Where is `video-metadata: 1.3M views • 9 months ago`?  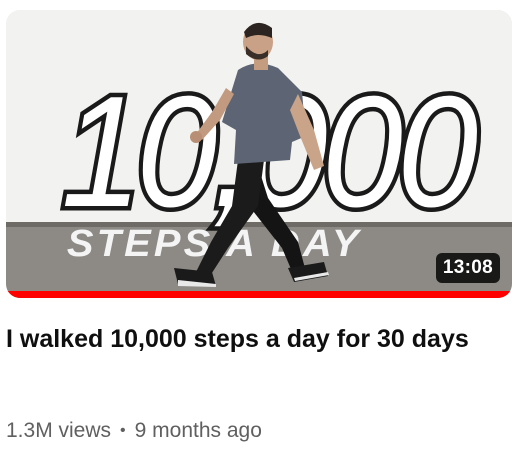 video-metadata: 1.3M views • 9 months ago is located at coordinates (134, 431).